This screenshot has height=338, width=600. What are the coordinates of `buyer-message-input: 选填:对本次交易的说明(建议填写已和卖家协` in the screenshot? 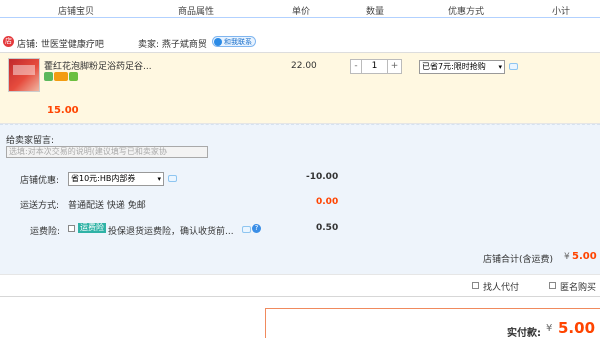 It's located at (107, 152).